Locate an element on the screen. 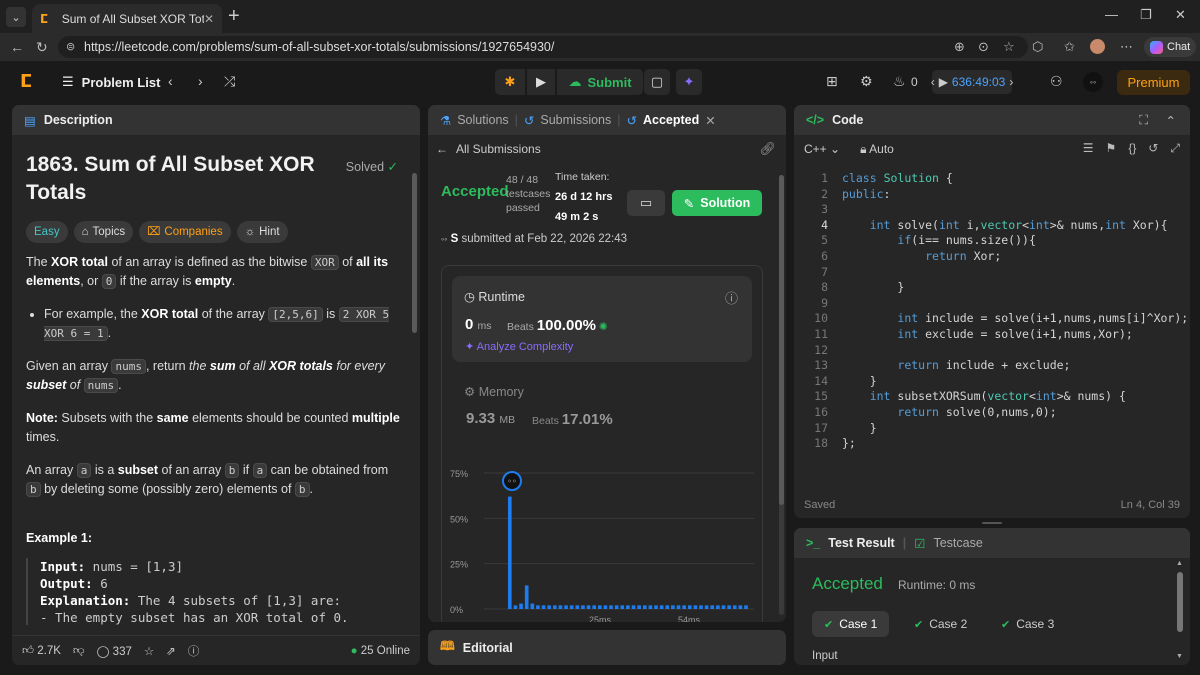  favorites-icon: ✩ is located at coordinates (1069, 47).